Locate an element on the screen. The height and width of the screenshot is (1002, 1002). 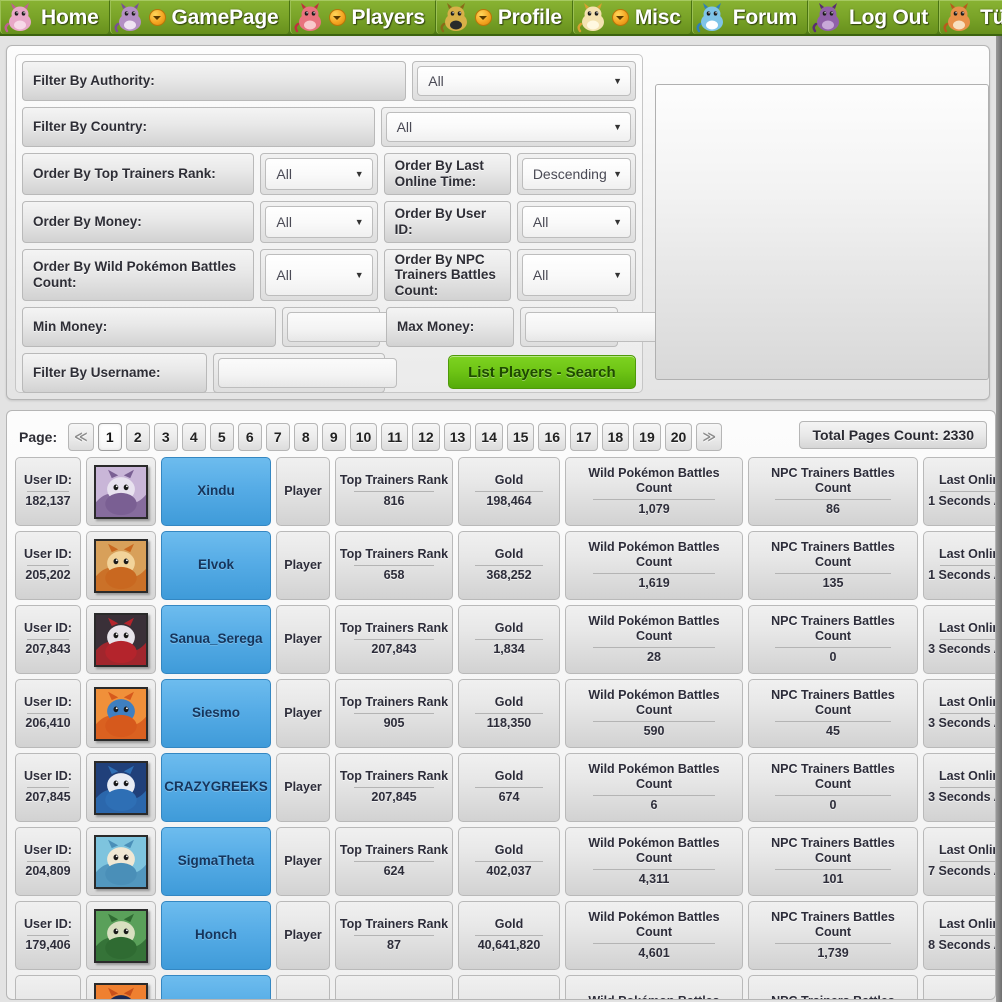
order-top-trainers-rank-select-wrap: All ▼ is located at coordinates (319, 174).